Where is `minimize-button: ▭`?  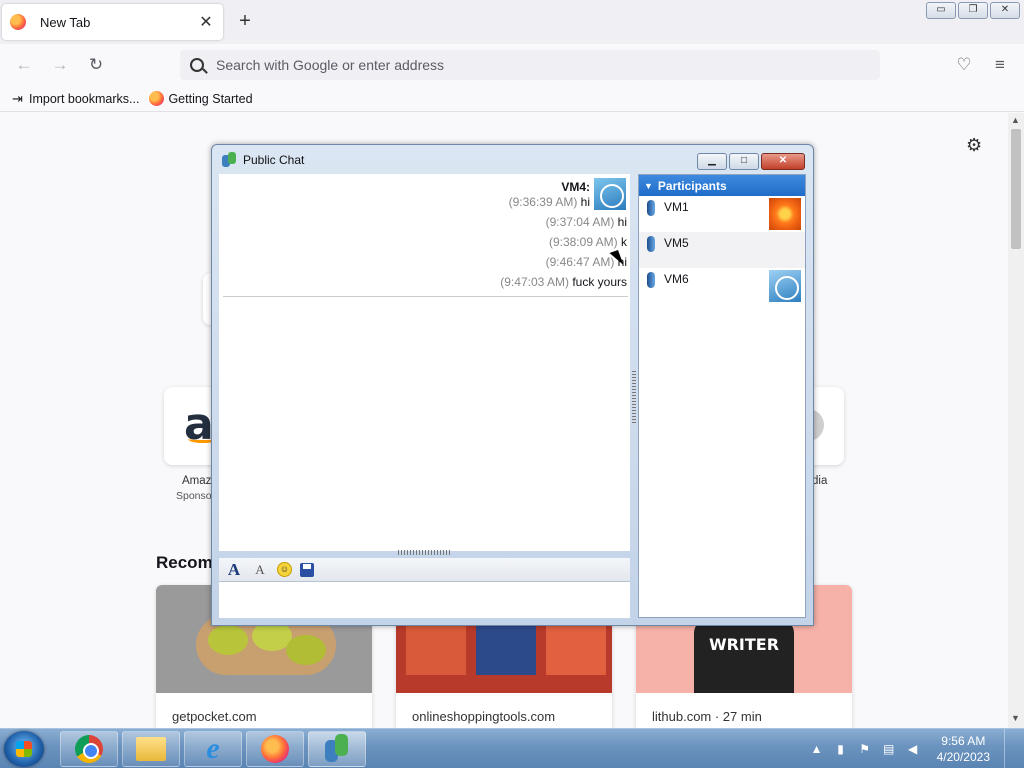 minimize-button: ▭ is located at coordinates (941, 10).